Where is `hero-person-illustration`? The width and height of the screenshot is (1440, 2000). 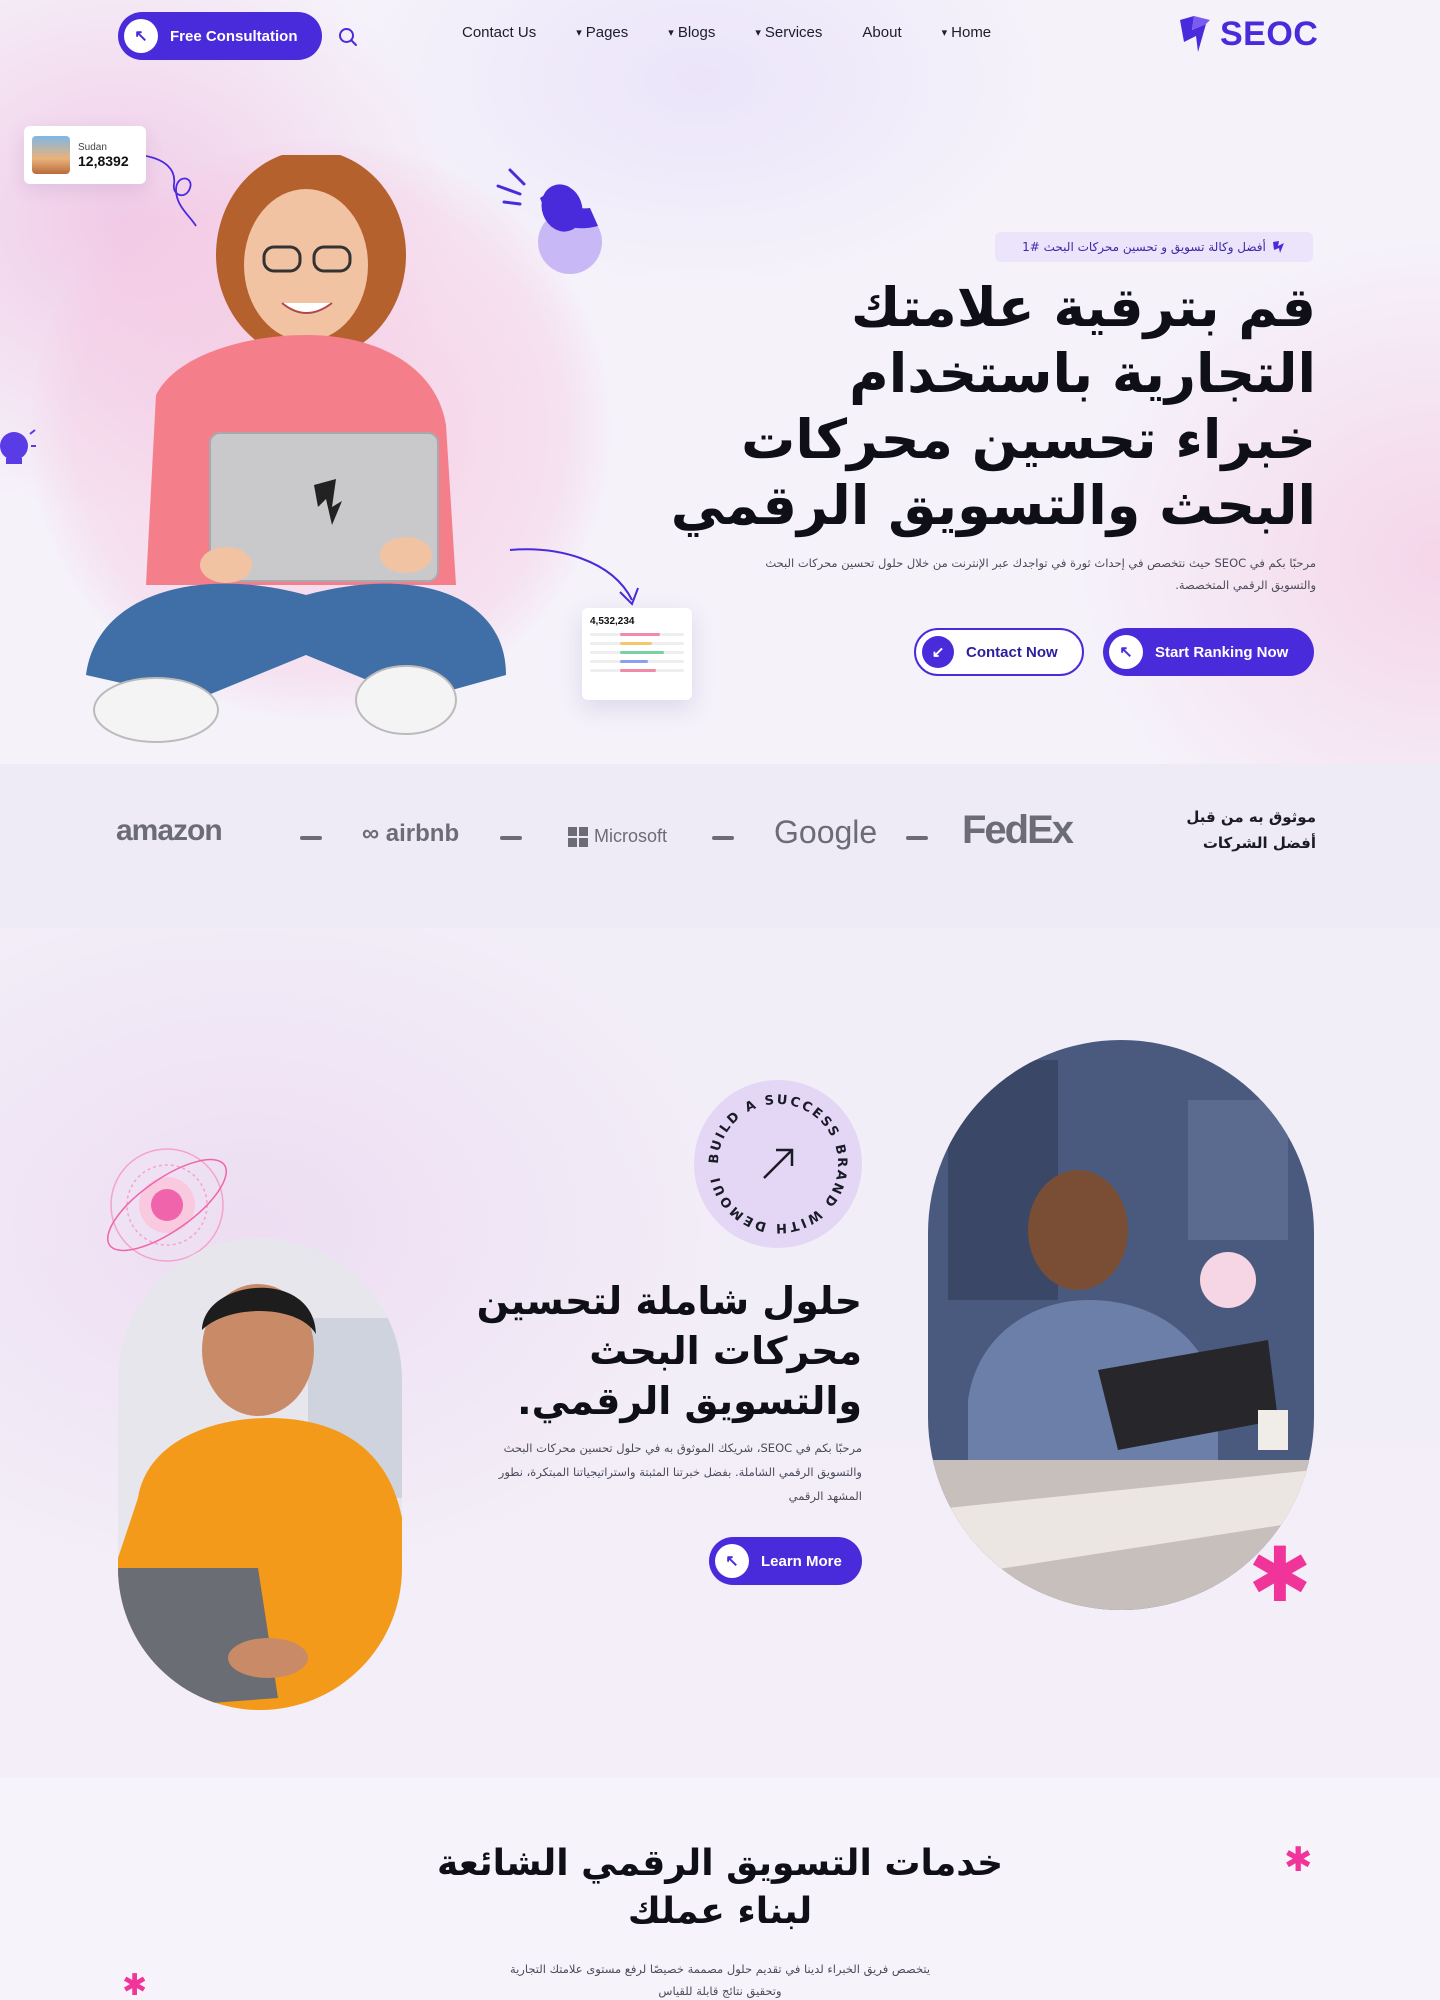
hero-person-illustration is located at coordinates (296, 449).